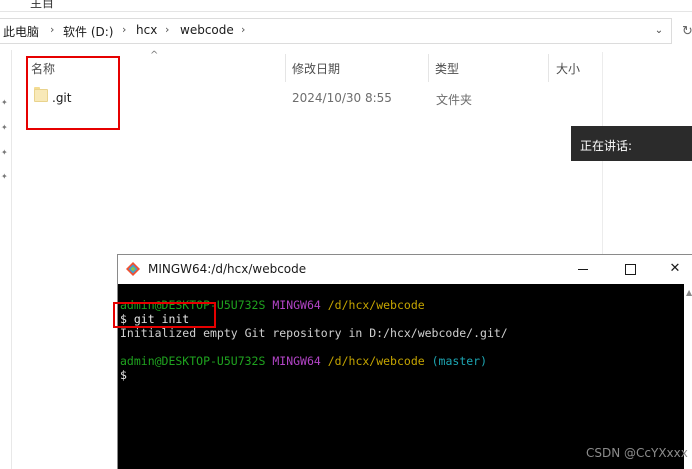 The width and height of the screenshot is (692, 469). I want to click on ribbon-partial-label: 主目, so click(42, 5).